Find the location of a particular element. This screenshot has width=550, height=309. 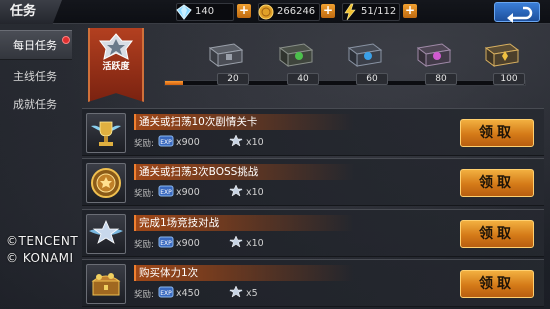

sidebar-item-label: 成就任务 is located at coordinates (35, 104).